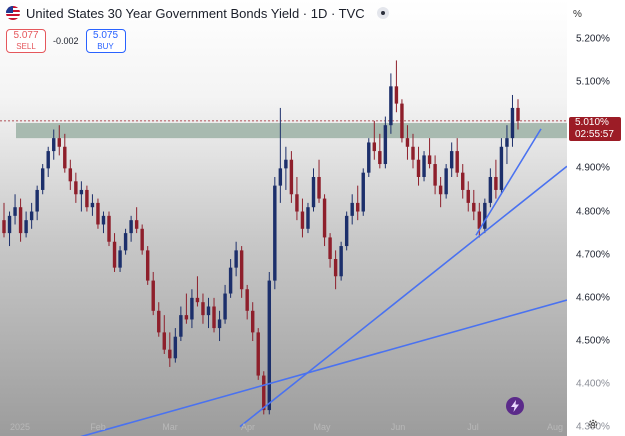 This screenshot has height=436, width=625. What do you see at coordinates (170, 427) in the screenshot?
I see `time-axis-label: Mar` at bounding box center [170, 427].